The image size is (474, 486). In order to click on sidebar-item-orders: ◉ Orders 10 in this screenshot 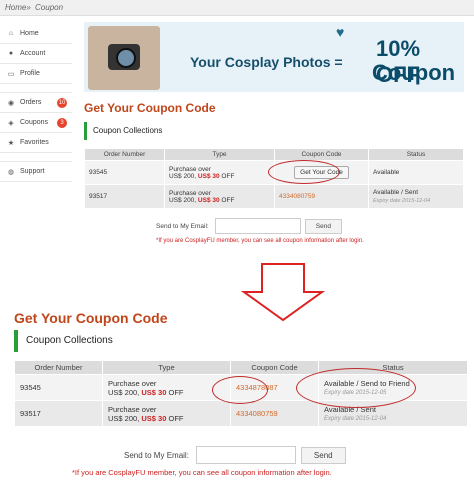, I will do `click(36, 103)`.